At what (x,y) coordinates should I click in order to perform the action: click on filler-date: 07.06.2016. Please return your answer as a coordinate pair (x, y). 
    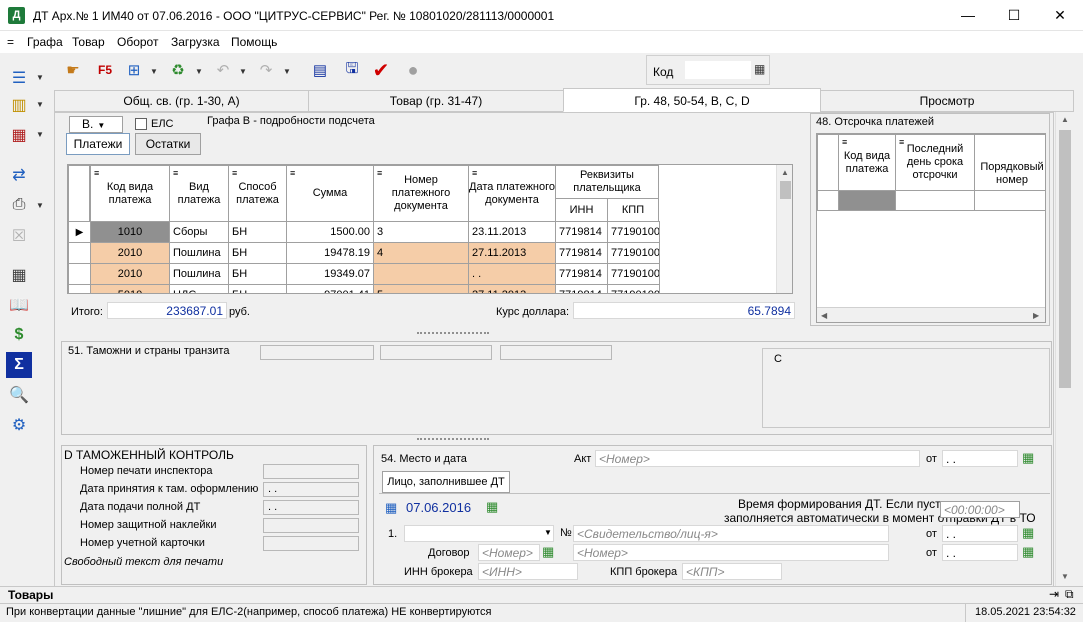
    Looking at the image, I should click on (438, 507).